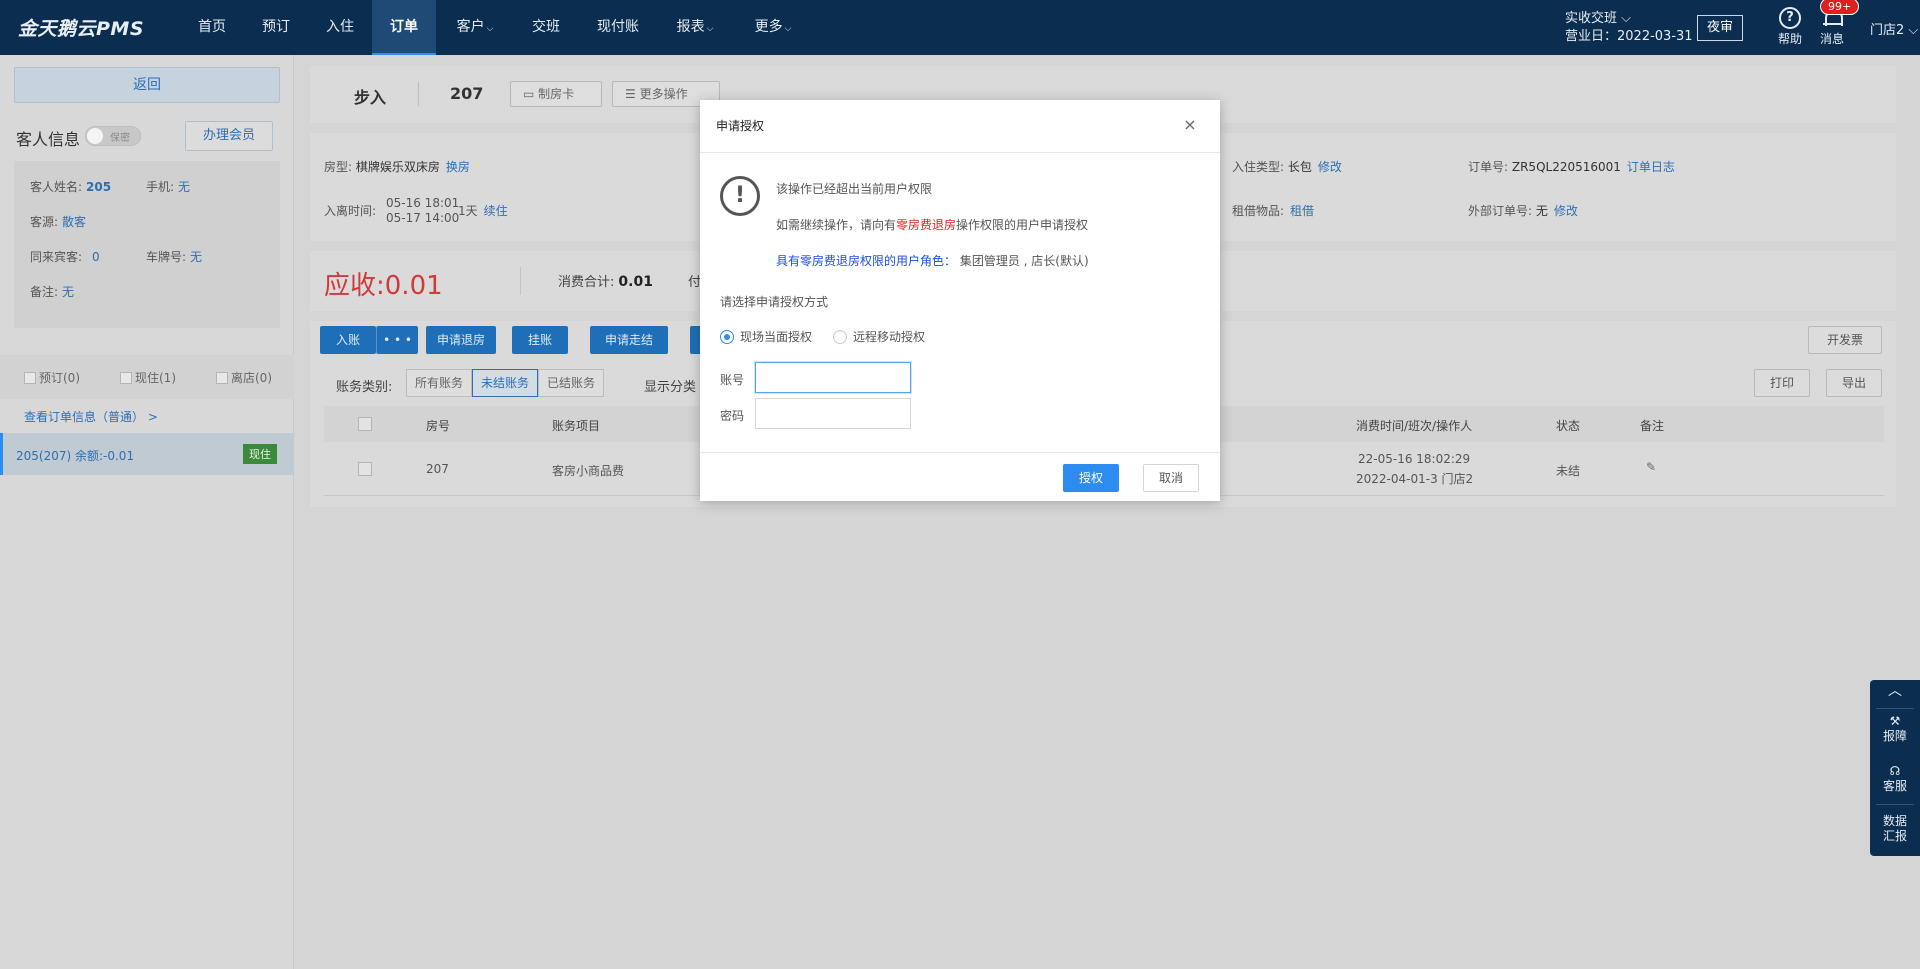  I want to click on authorized-roles: 具有零房费退房权限的用户角色： 集团管理员 , 店长(默认), so click(932, 260).